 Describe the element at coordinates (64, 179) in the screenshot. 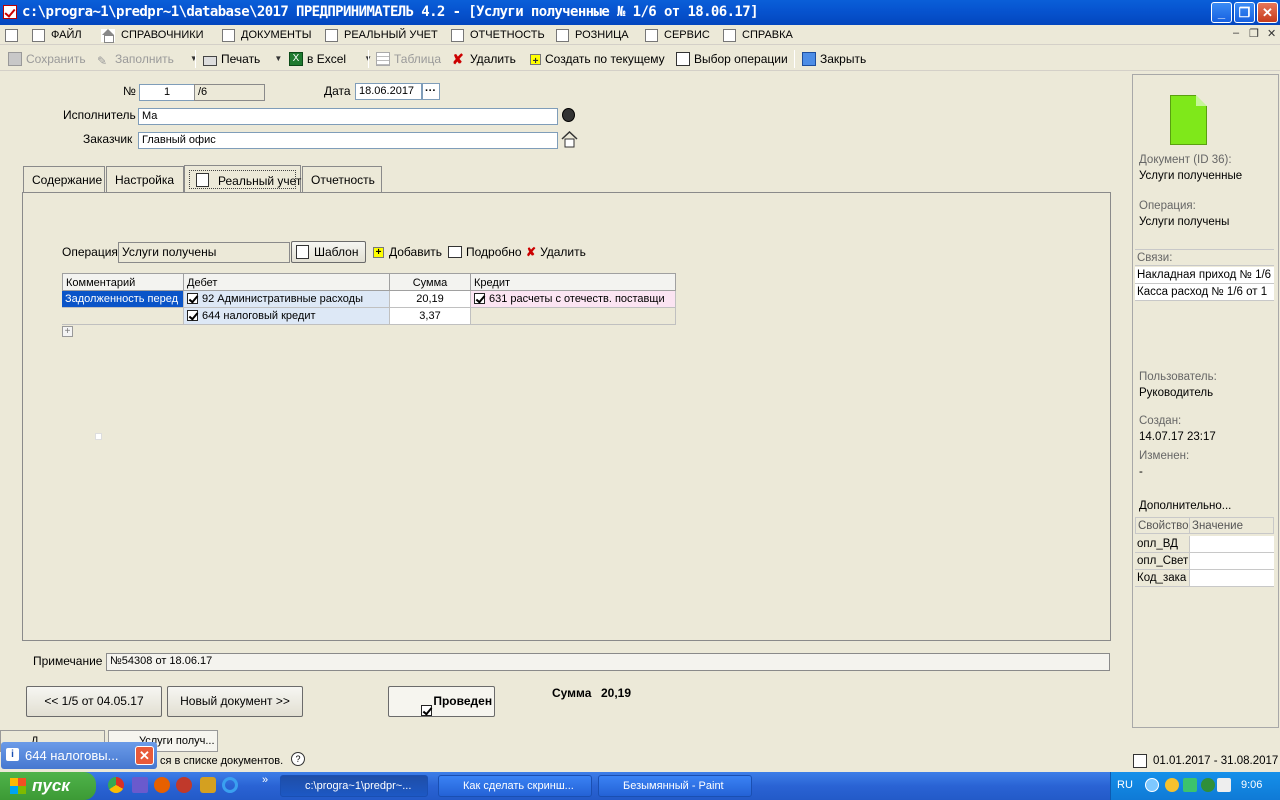

I see `tab-content: Содержание` at that location.